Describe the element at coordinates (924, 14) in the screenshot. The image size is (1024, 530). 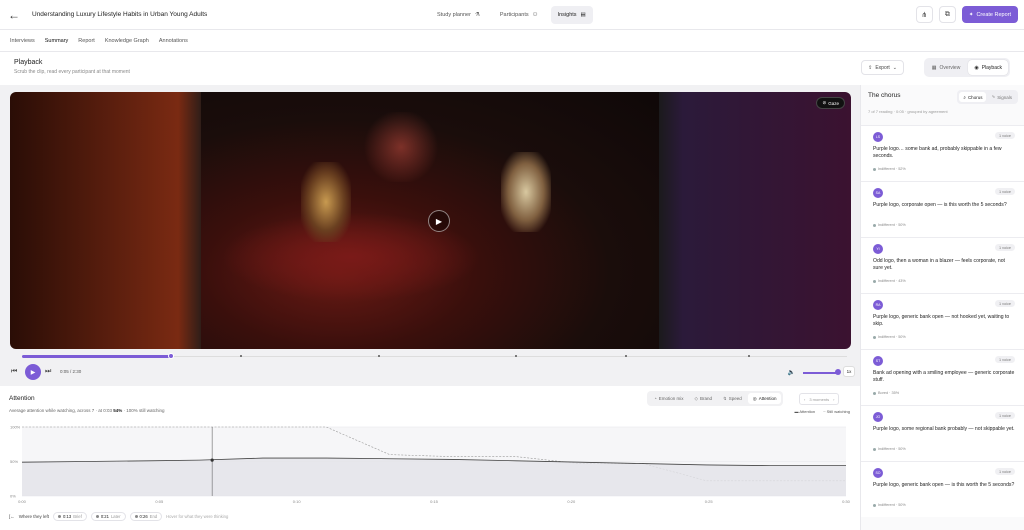
I see `share-icon: ⋔` at that location.